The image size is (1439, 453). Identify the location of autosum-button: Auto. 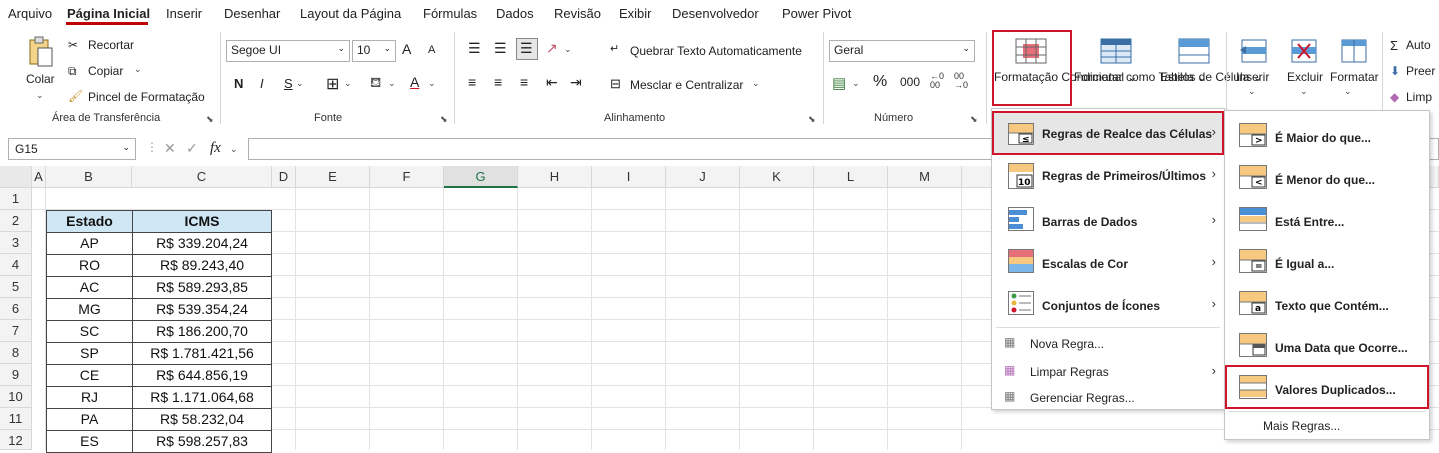
(1418, 45).